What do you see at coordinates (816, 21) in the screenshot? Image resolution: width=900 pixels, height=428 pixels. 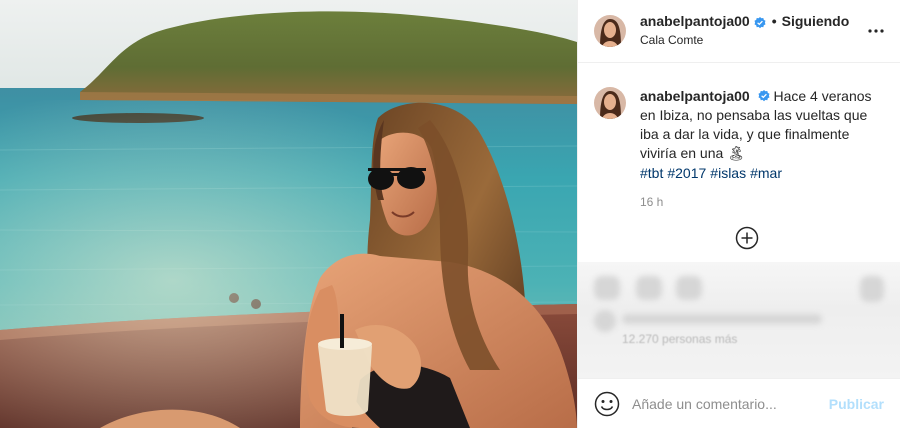 I see `following-button: Siguiendo` at bounding box center [816, 21].